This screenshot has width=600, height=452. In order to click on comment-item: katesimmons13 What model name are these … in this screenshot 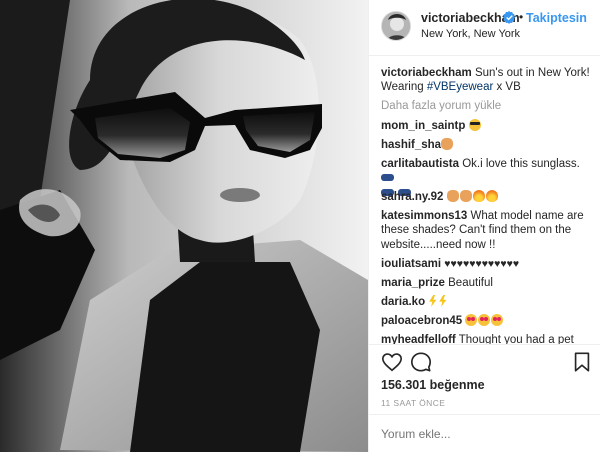, I will do `click(487, 230)`.